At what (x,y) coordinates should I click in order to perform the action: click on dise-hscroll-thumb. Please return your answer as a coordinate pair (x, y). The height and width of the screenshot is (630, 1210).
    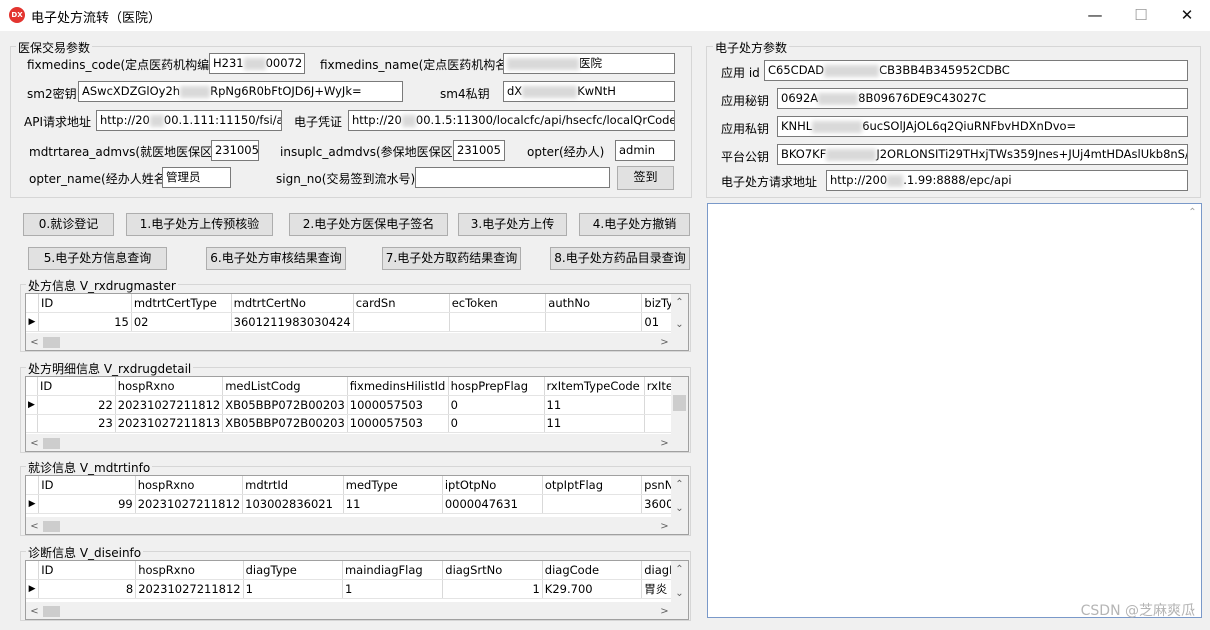
    Looking at the image, I should click on (51, 611).